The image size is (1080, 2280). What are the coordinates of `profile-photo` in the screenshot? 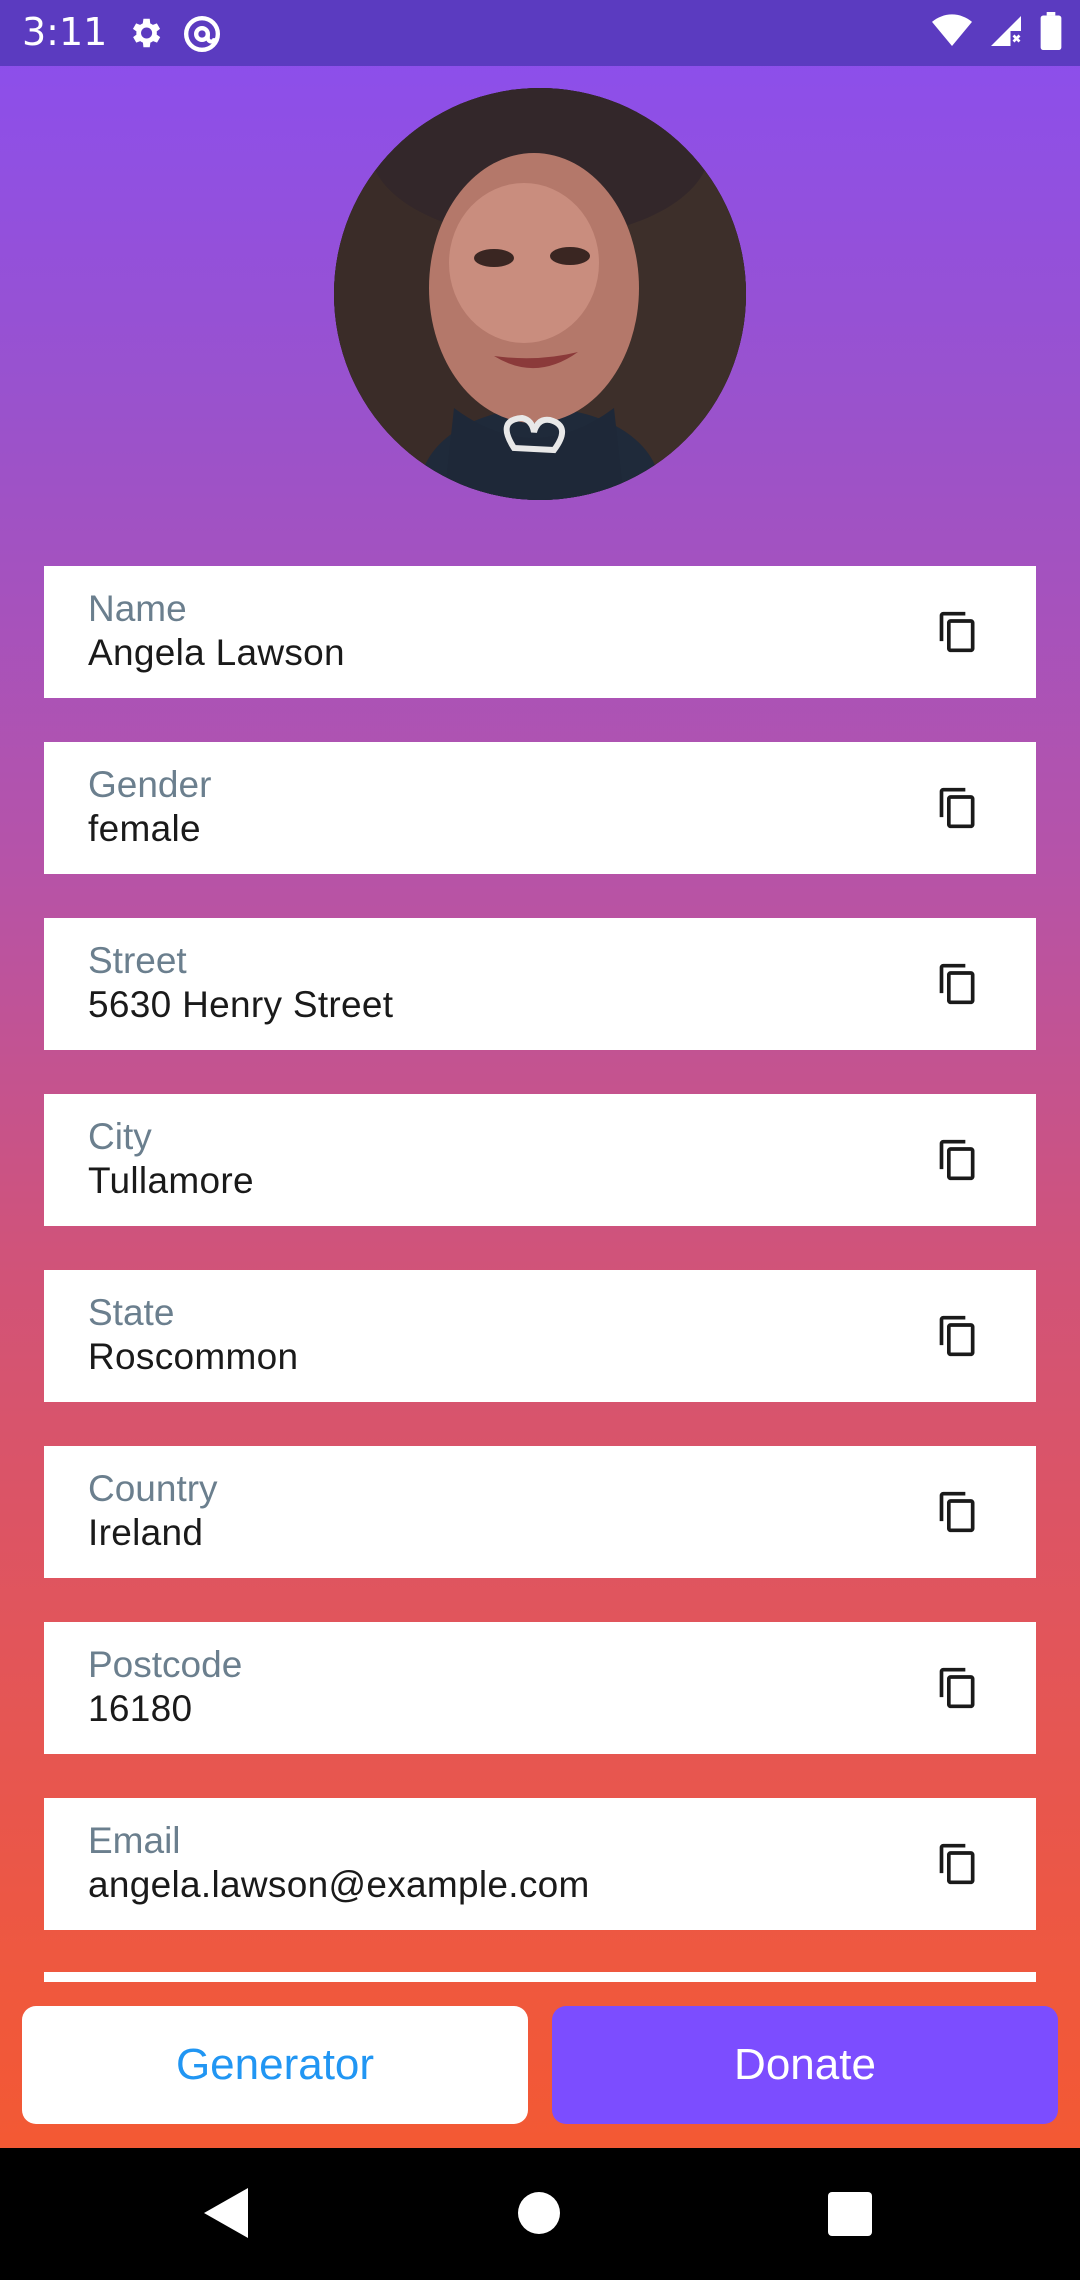 It's located at (540, 294).